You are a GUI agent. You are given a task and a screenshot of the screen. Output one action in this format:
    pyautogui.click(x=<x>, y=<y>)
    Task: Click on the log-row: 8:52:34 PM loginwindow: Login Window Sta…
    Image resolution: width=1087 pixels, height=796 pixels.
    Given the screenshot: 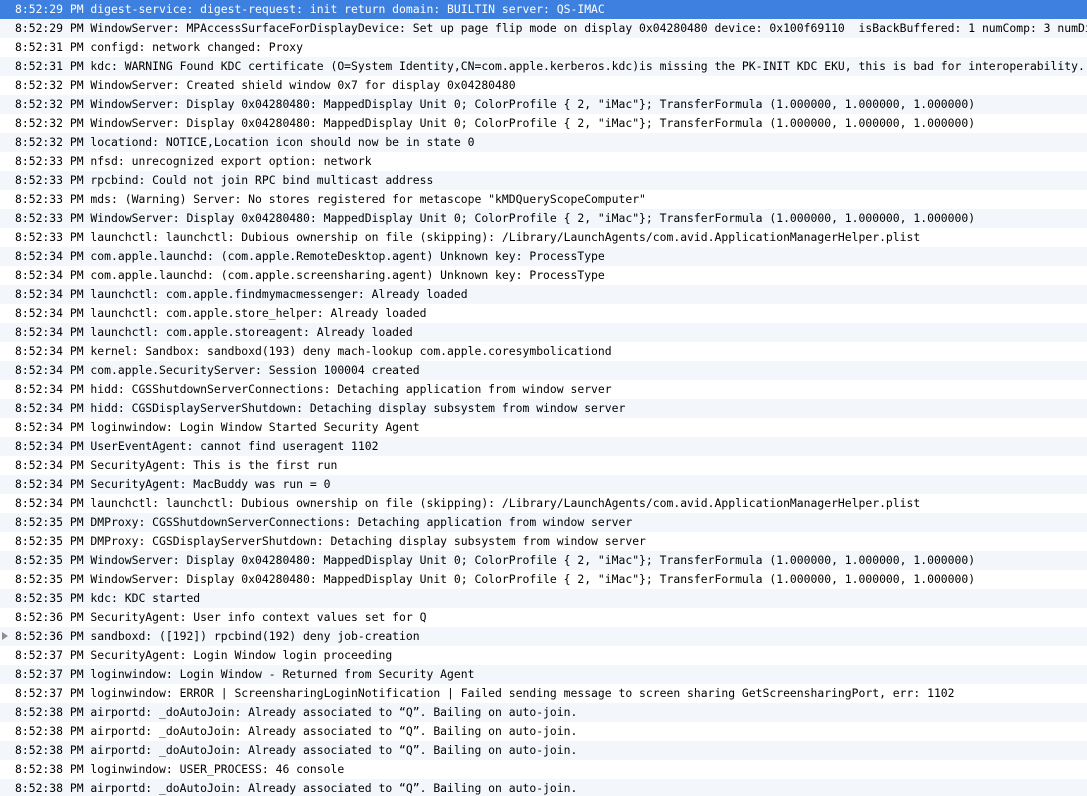 What is the action you would take?
    pyautogui.click(x=543, y=427)
    